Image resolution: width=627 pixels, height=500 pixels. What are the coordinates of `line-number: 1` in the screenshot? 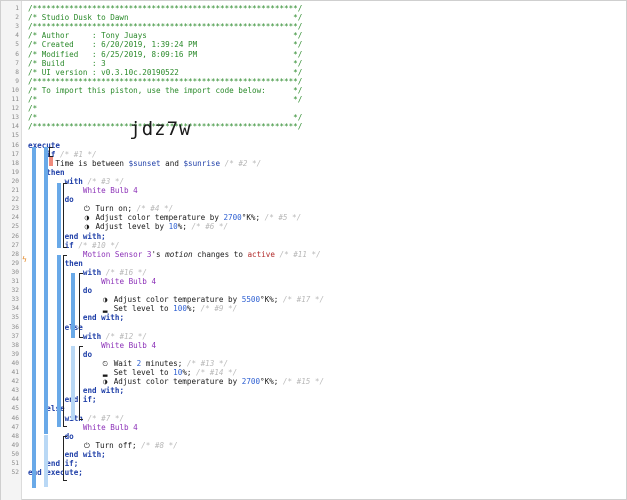 It's located at (17, 8).